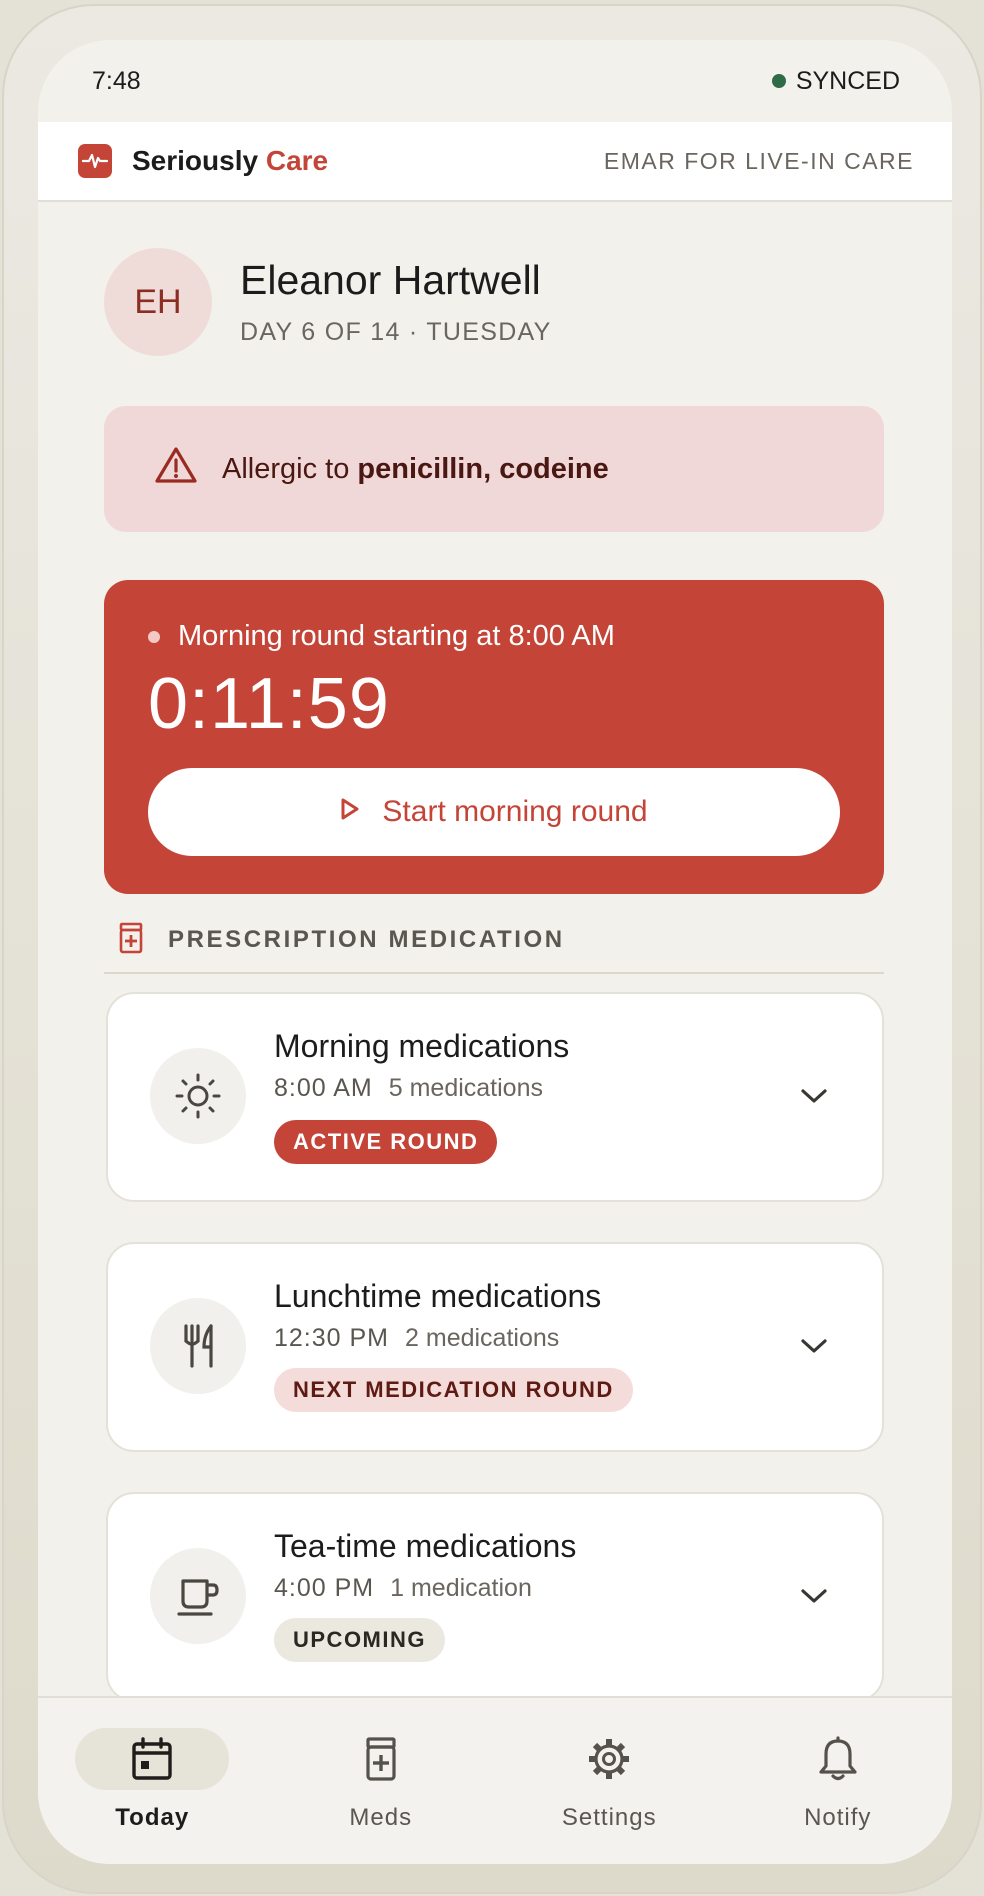 Image resolution: width=984 pixels, height=1896 pixels. Describe the element at coordinates (323, 1088) in the screenshot. I see `round-card-time: 8:00 AM` at that location.